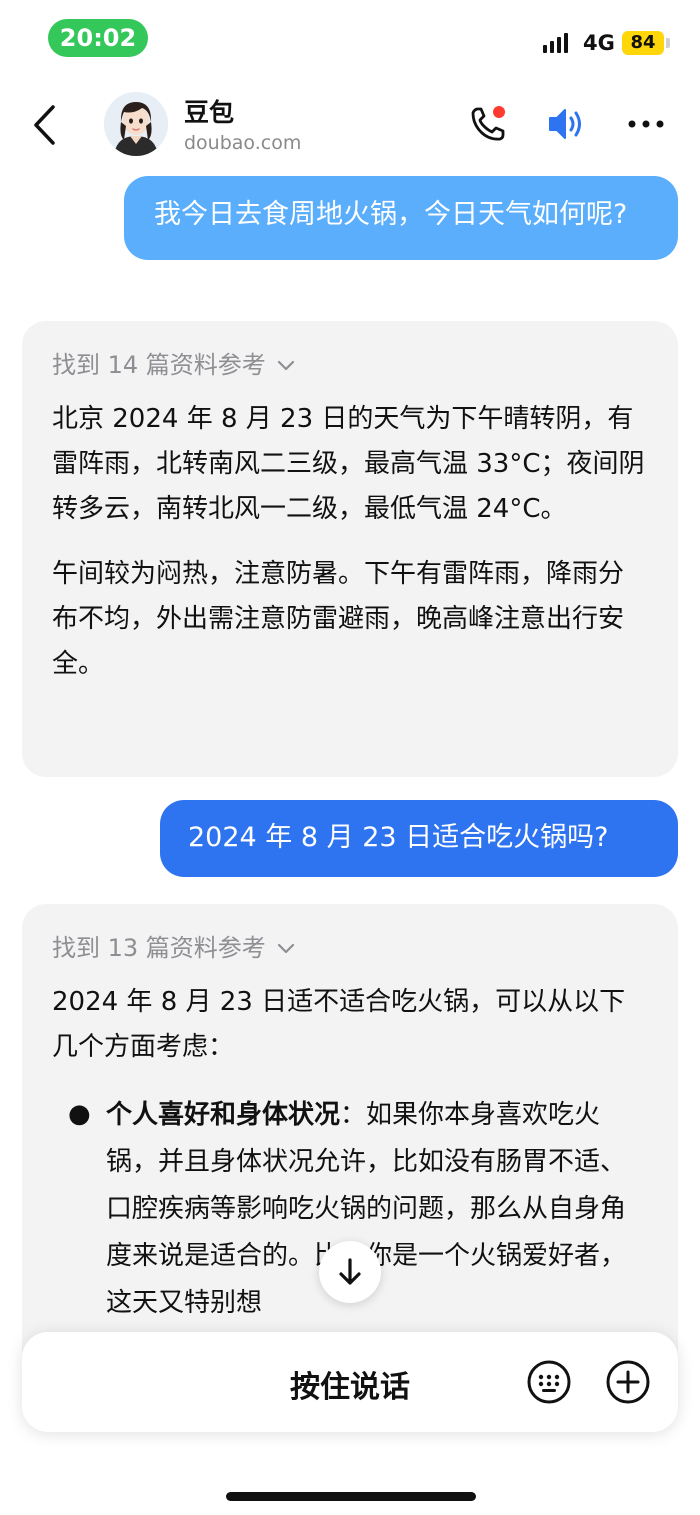 Image resolution: width=700 pixels, height=1515 pixels. I want to click on phone-icon, so click(488, 123).